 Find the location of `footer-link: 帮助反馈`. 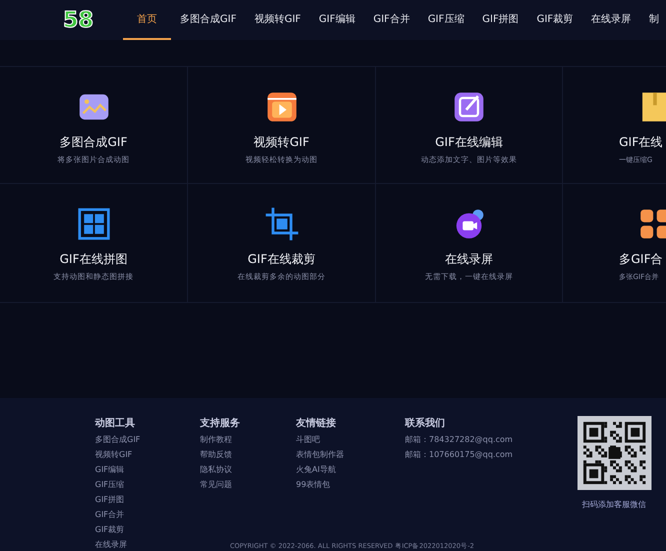

footer-link: 帮助反馈 is located at coordinates (248, 454).